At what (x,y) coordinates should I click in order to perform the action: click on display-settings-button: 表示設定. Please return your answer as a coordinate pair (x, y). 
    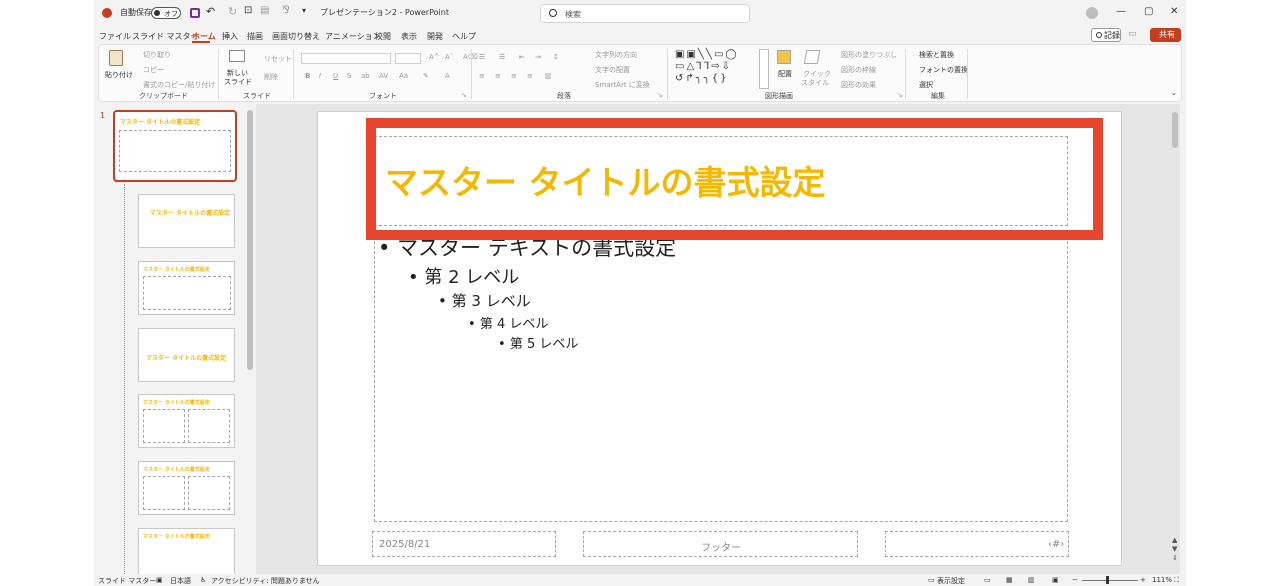
    Looking at the image, I should click on (951, 581).